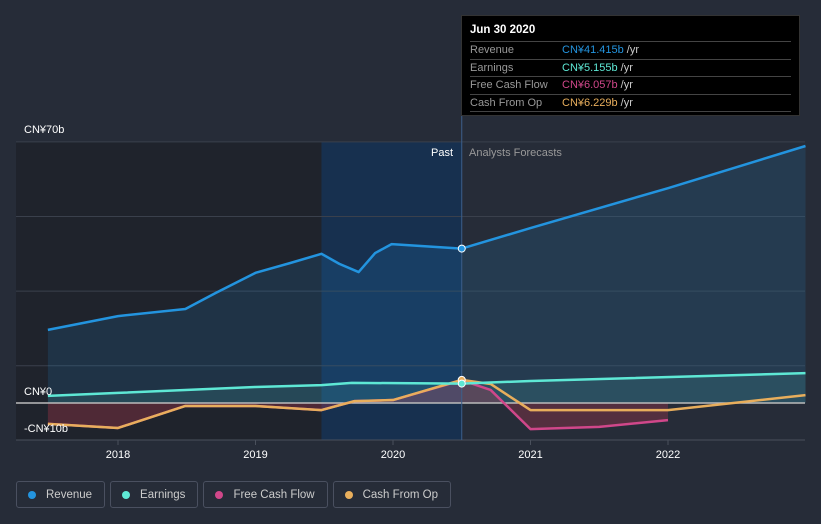  I want to click on legend-cash-from-op: Cash From Op, so click(392, 494).